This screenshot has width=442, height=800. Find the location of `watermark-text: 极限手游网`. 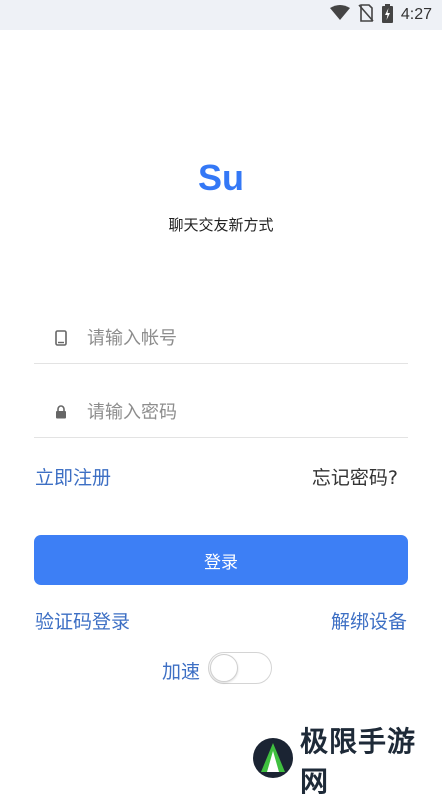

watermark-text: 极限手游网 is located at coordinates (358, 761).